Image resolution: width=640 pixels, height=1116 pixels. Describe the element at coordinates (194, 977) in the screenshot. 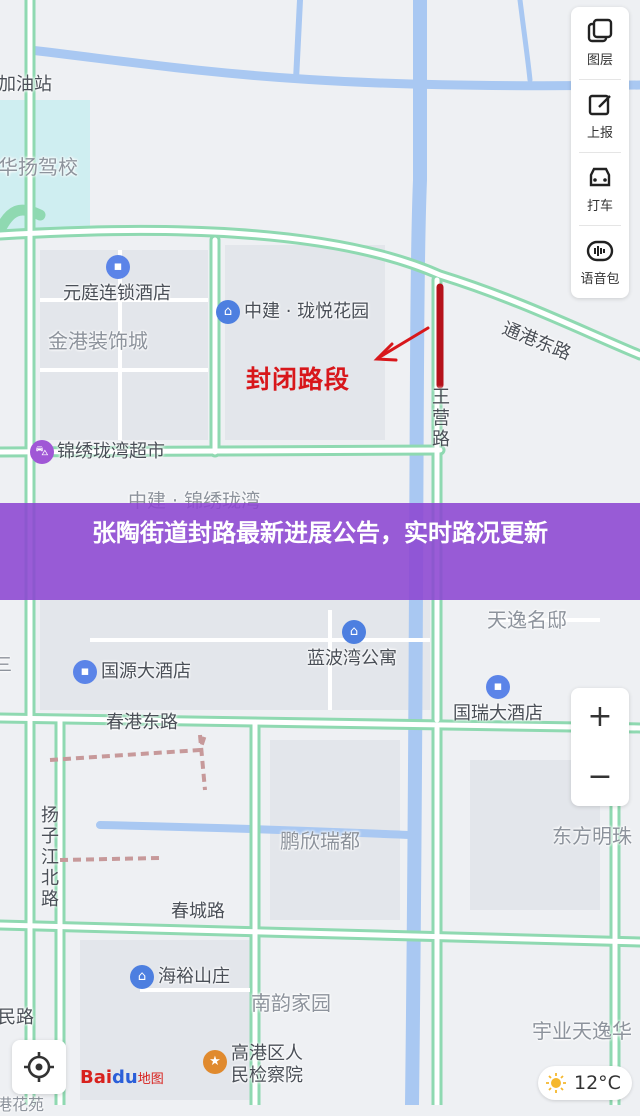

I see `haiyu-villa-label: 海裕山庄` at that location.